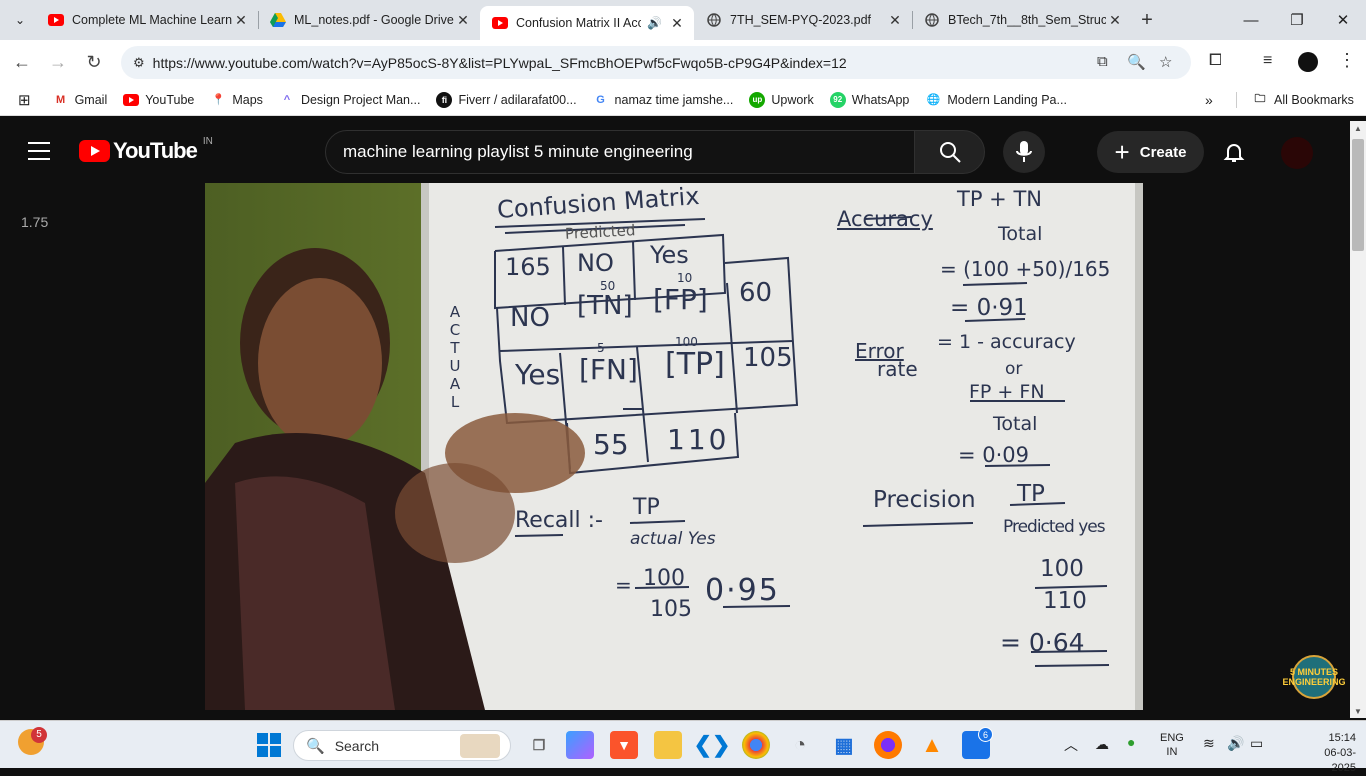 This screenshot has height=776, width=1366. I want to click on upwork-icon: up, so click(757, 99).